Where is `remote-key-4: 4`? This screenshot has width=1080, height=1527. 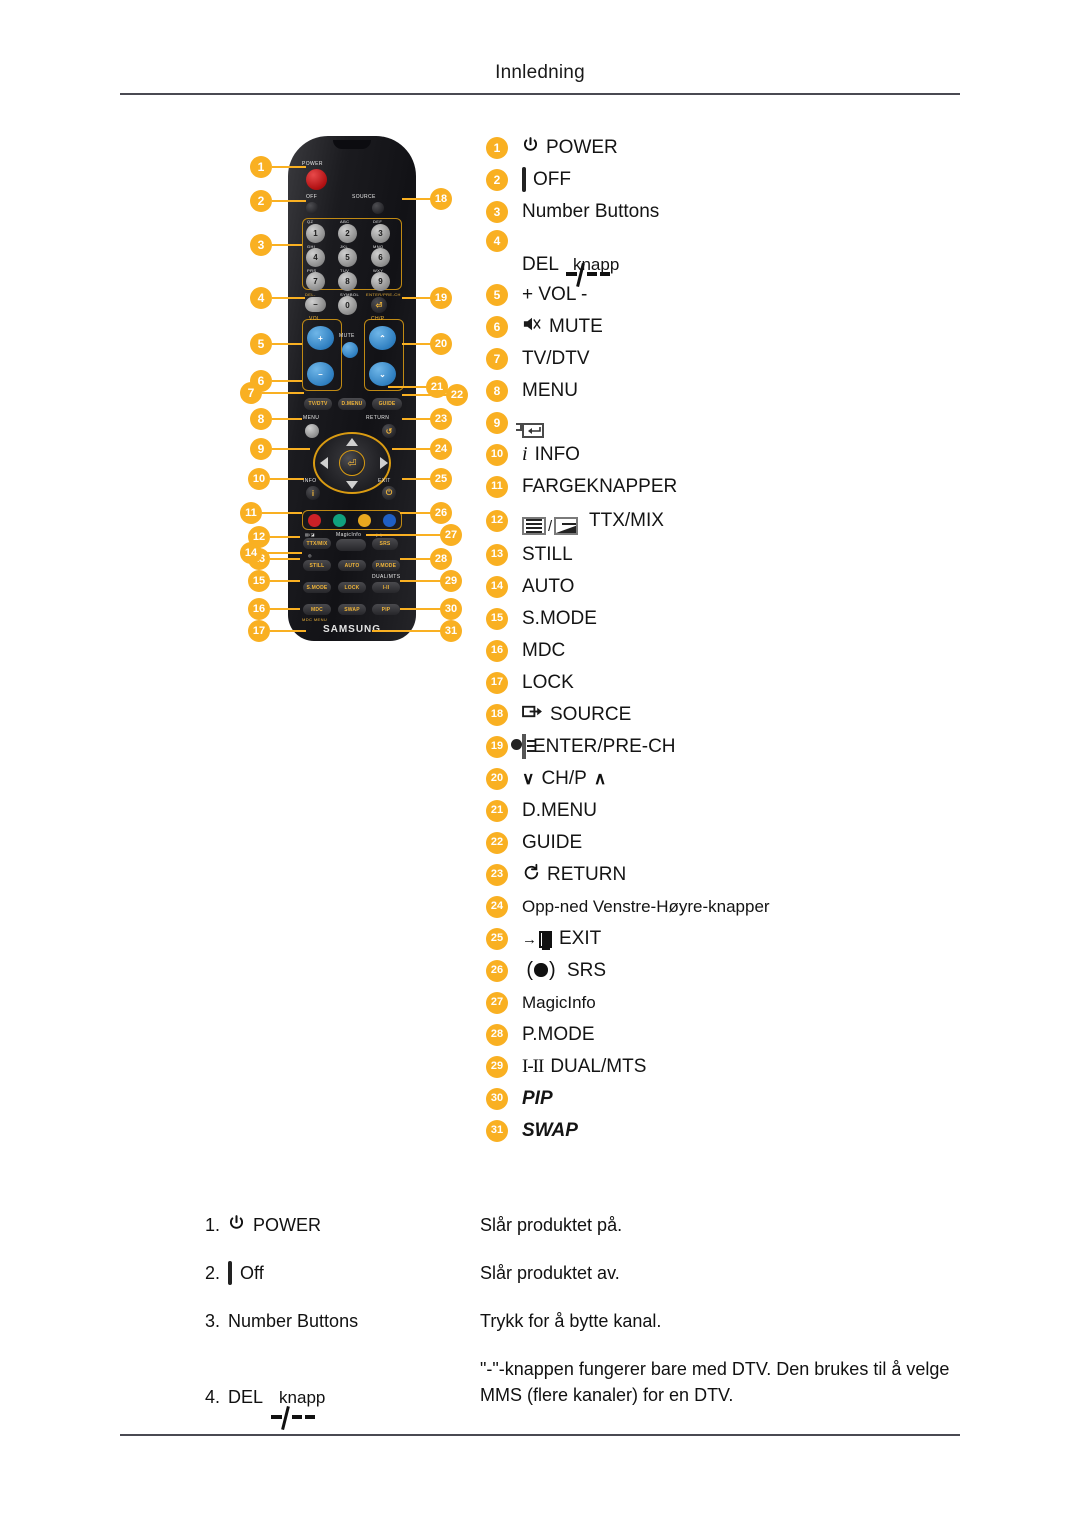
remote-key-4: 4 is located at coordinates (315, 257).